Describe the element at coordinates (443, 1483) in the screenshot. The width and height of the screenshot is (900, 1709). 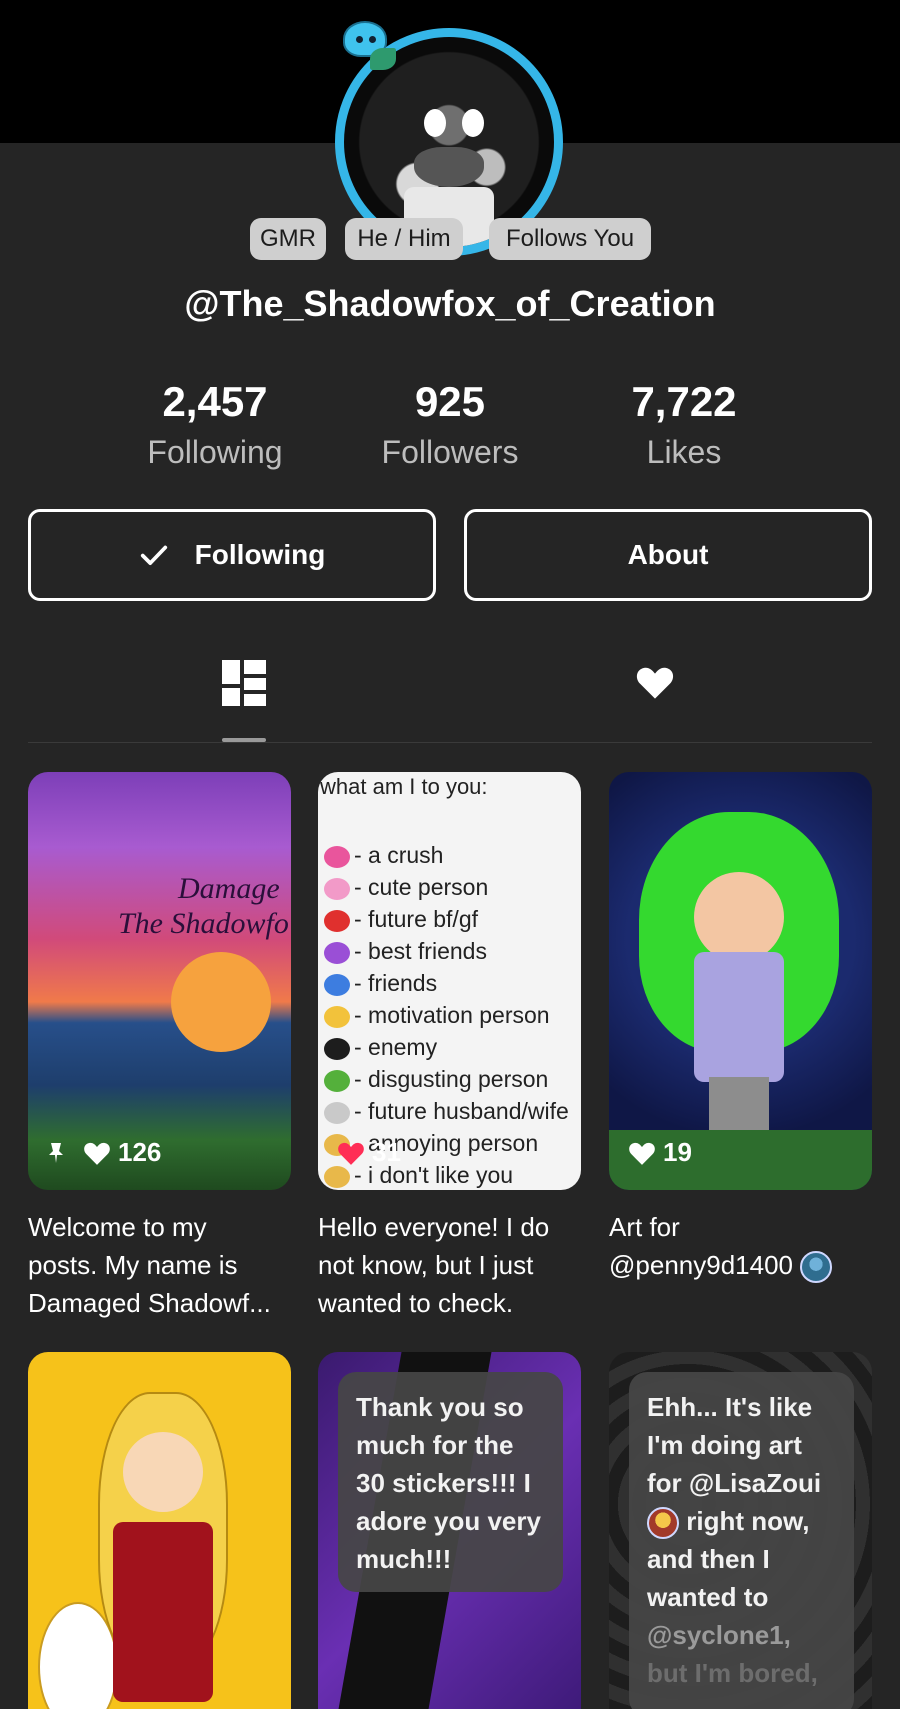
I see `bubble-line: 30 stickers!!! I` at that location.